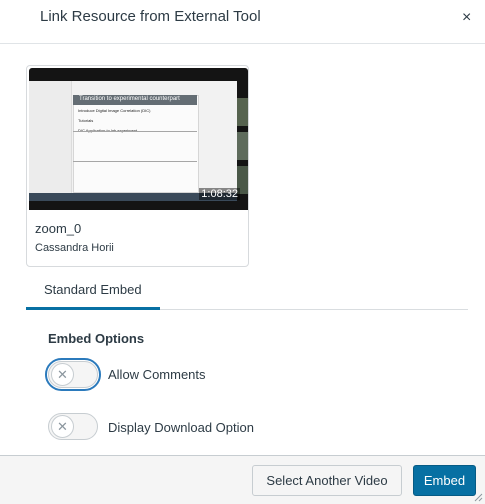 The image size is (485, 504). I want to click on tab-standard-embed: Standard Embed, so click(93, 289).